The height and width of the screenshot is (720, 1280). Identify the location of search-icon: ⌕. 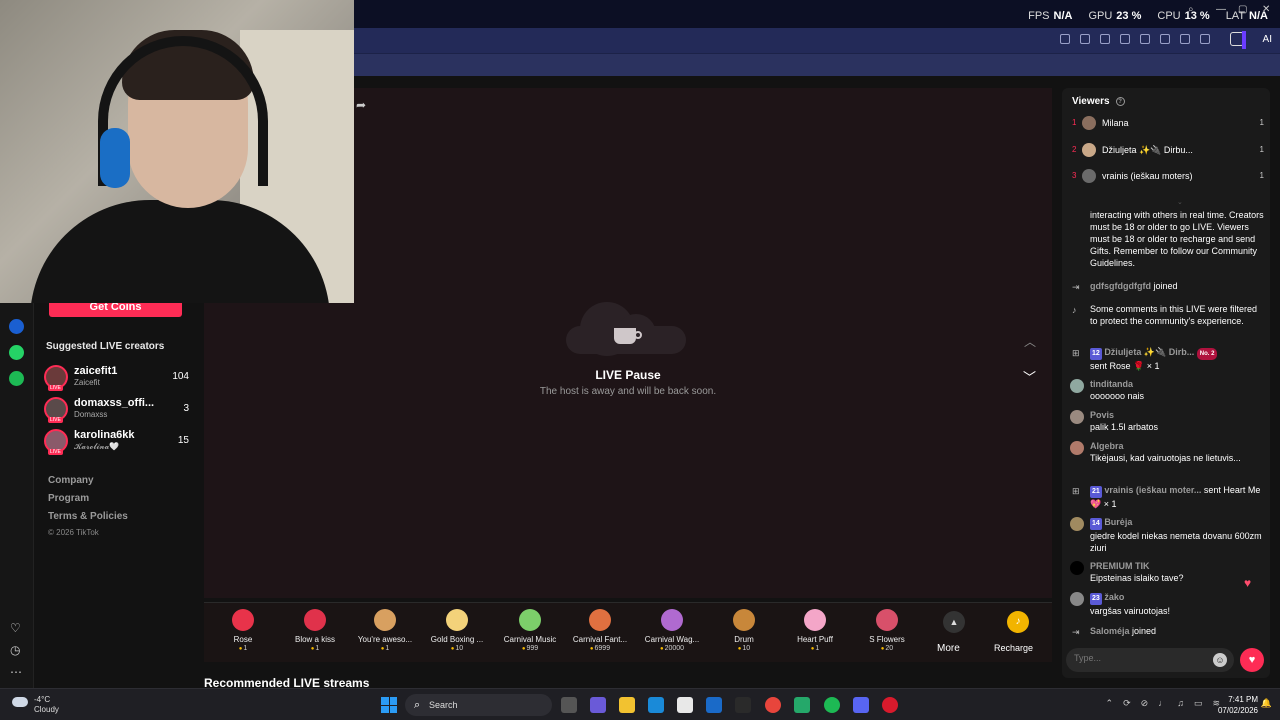
(1191, 9).